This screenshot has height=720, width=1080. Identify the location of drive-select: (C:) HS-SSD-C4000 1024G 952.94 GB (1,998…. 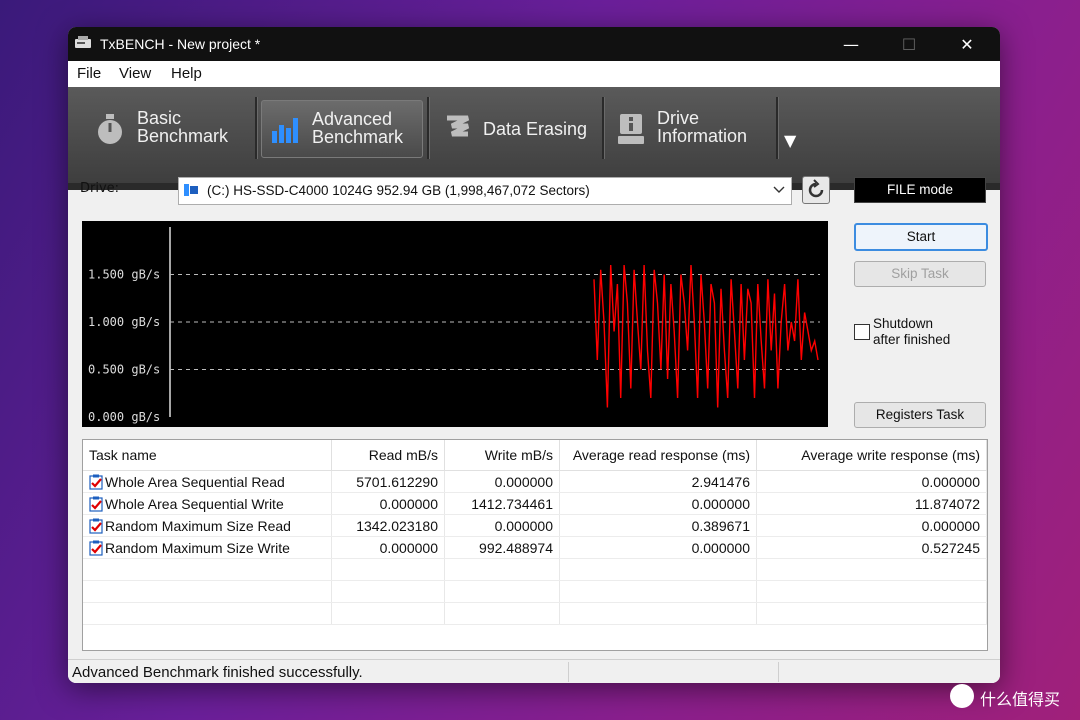
(485, 191).